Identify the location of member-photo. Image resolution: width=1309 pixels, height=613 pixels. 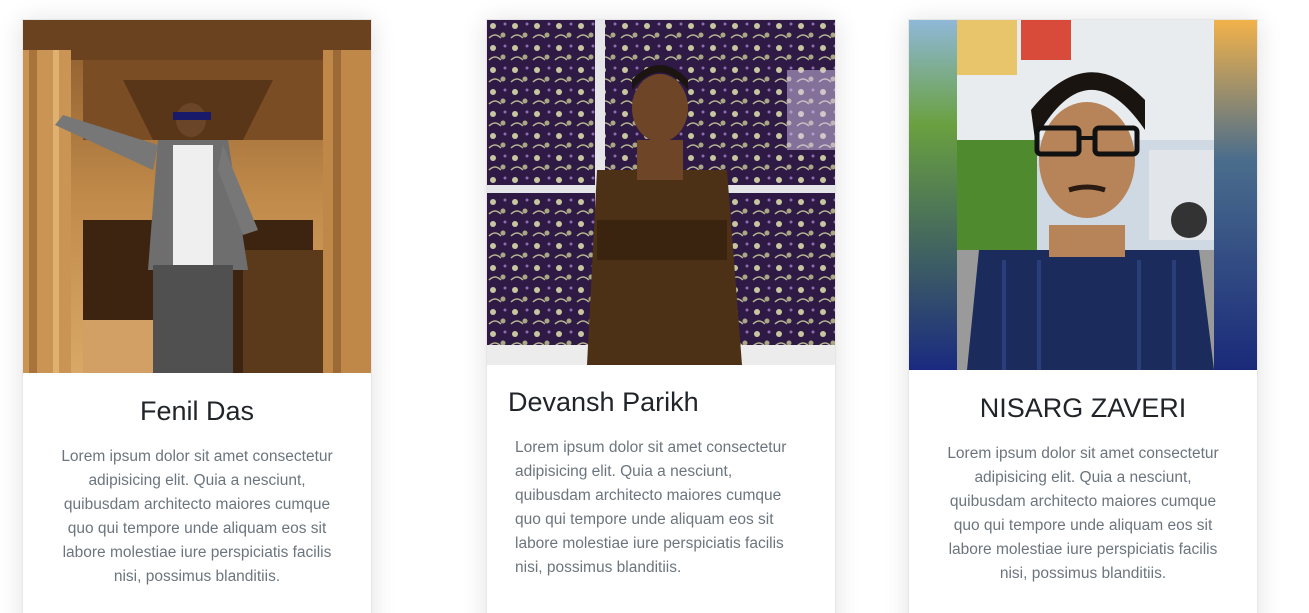
(661, 192).